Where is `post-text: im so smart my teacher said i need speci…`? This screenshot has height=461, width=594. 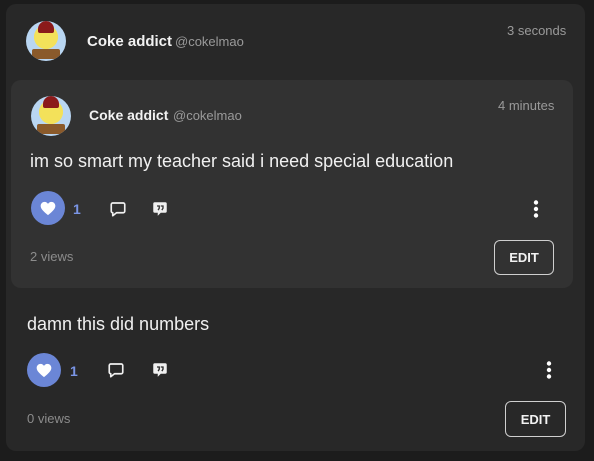 post-text: im so smart my teacher said i need speci… is located at coordinates (242, 161).